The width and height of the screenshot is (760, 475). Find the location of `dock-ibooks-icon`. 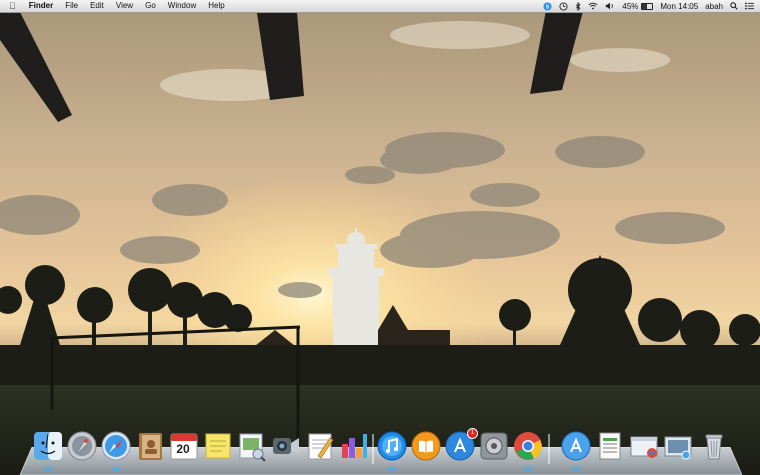

dock-ibooks-icon is located at coordinates (426, 448).